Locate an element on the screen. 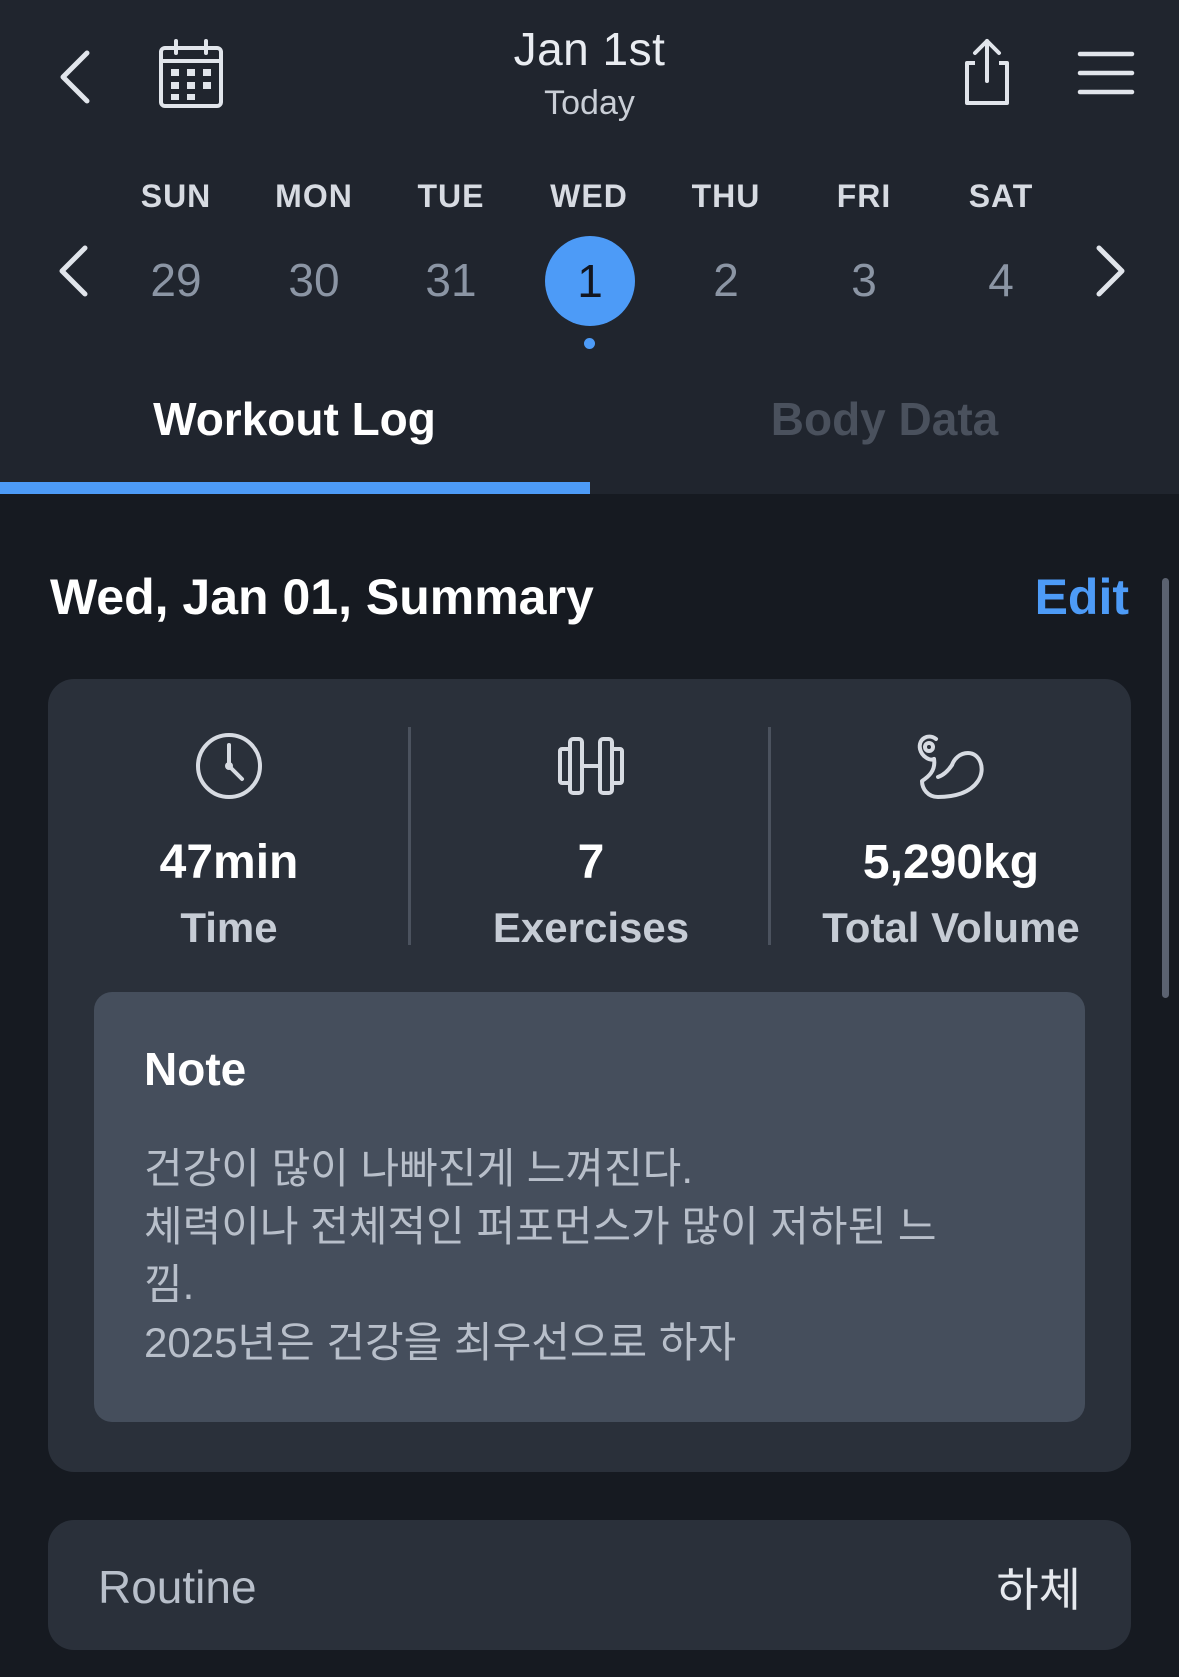 The width and height of the screenshot is (1179, 1677). chevron-left-icon is located at coordinates (73, 271).